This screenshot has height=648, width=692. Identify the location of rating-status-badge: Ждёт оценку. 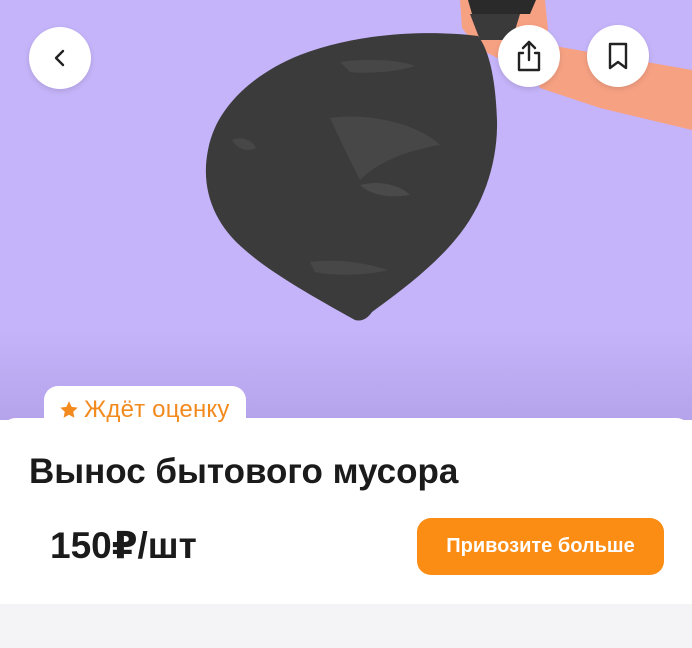
(145, 410).